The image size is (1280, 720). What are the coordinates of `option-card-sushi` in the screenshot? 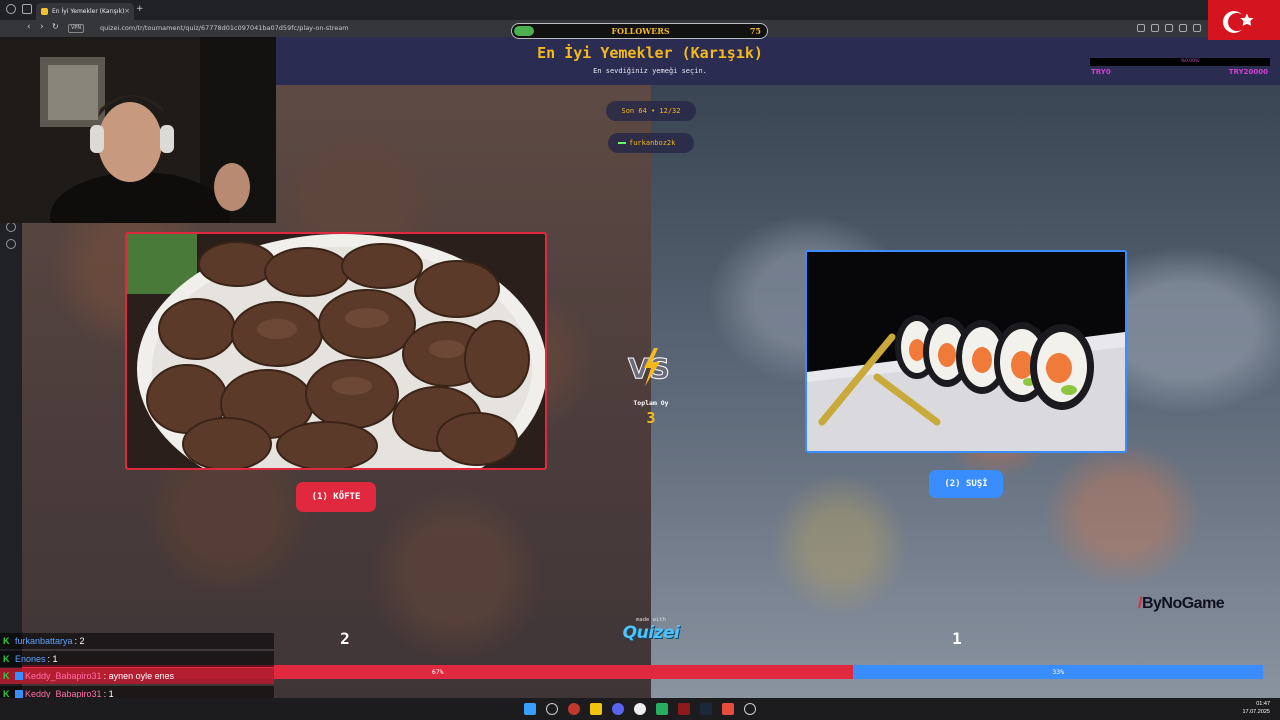 It's located at (966, 351).